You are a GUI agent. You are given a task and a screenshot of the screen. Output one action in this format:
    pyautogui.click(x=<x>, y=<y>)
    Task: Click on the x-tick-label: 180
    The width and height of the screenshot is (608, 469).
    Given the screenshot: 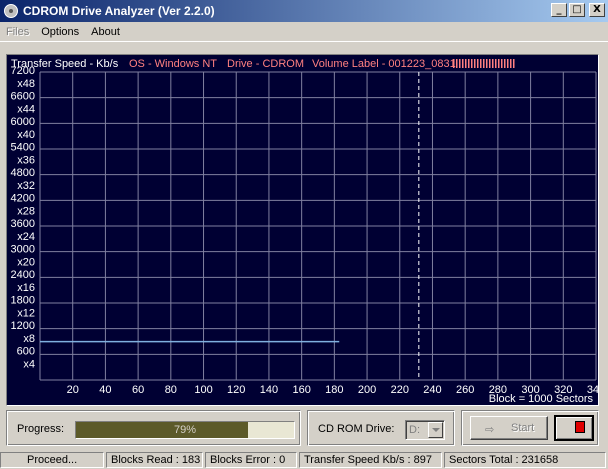 What is the action you would take?
    pyautogui.click(x=334, y=390)
    